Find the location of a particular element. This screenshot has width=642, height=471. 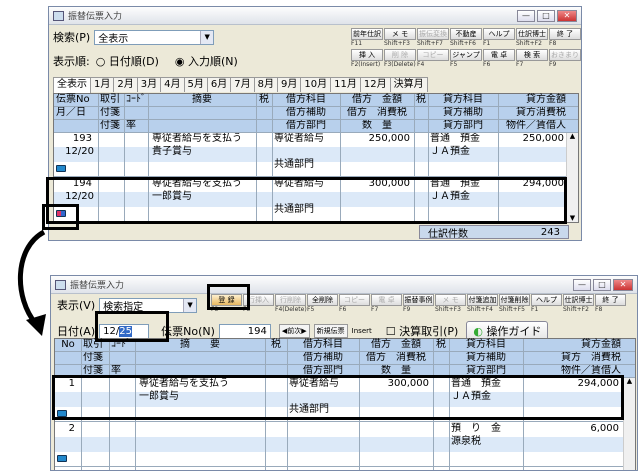

tab-13: 決算月 is located at coordinates (408, 84).